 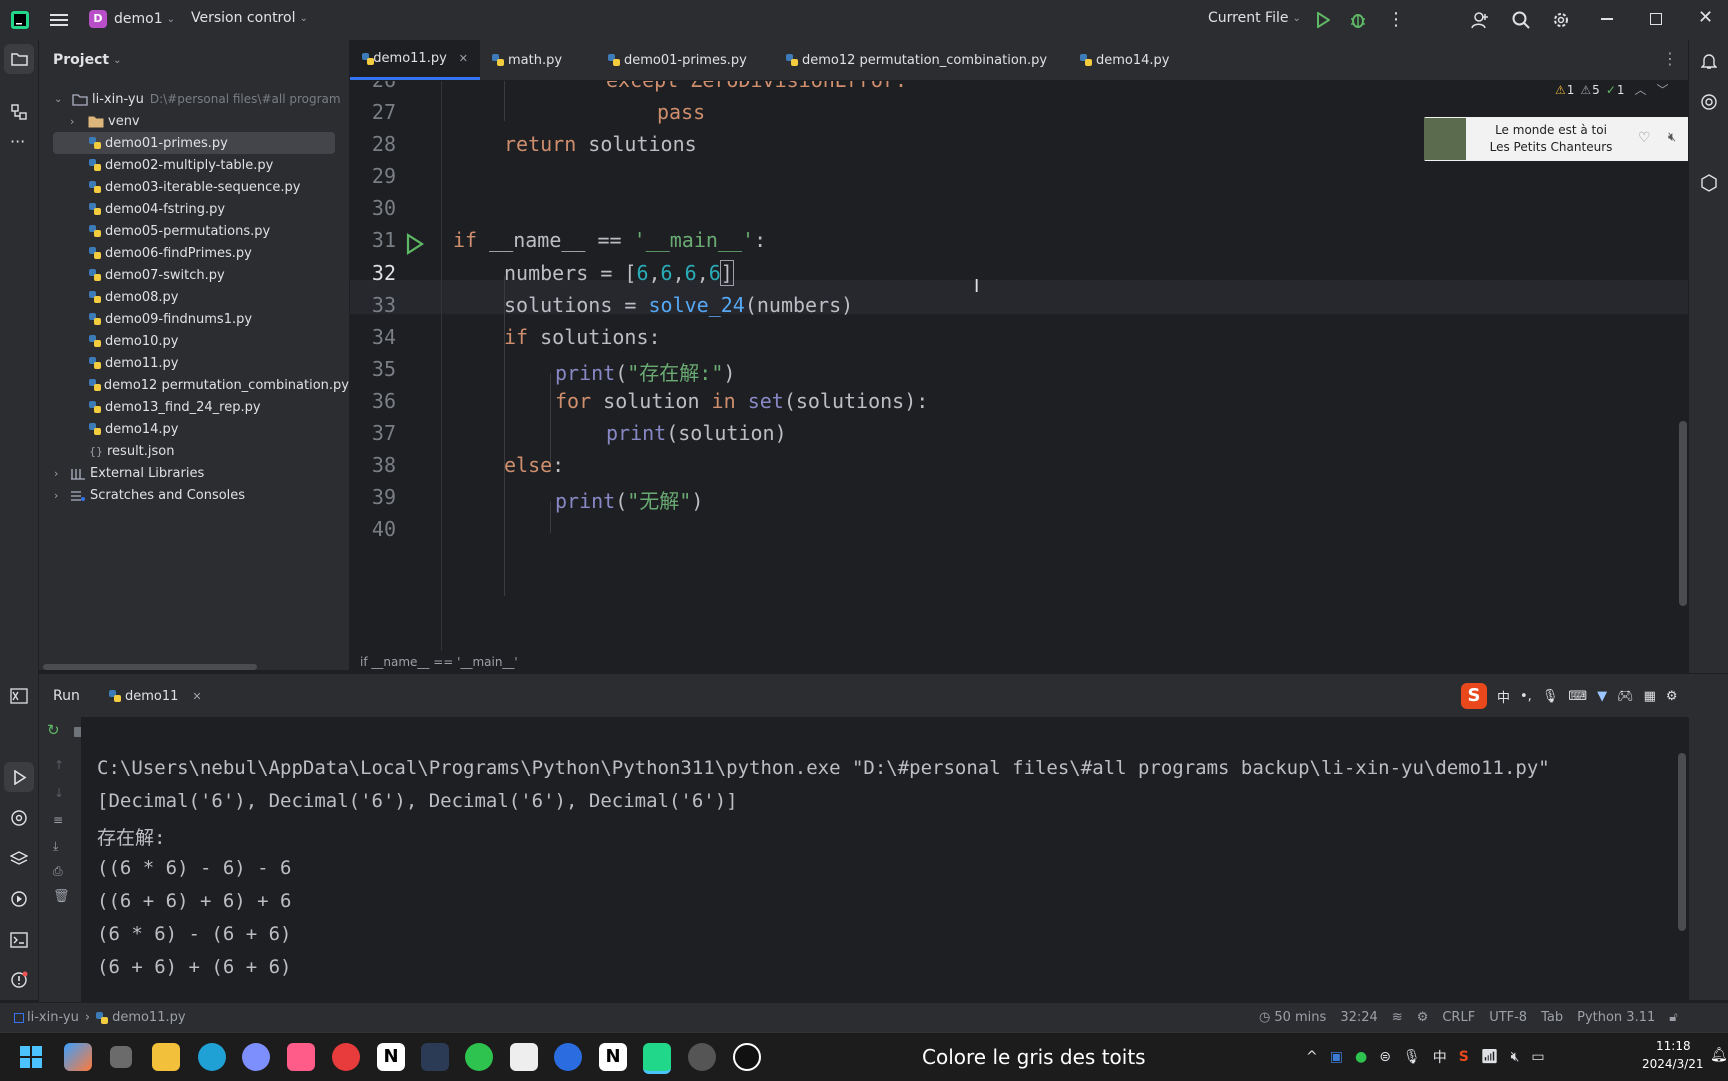 I want to click on sogou-tray-icon: S, so click(x=1464, y=1057).